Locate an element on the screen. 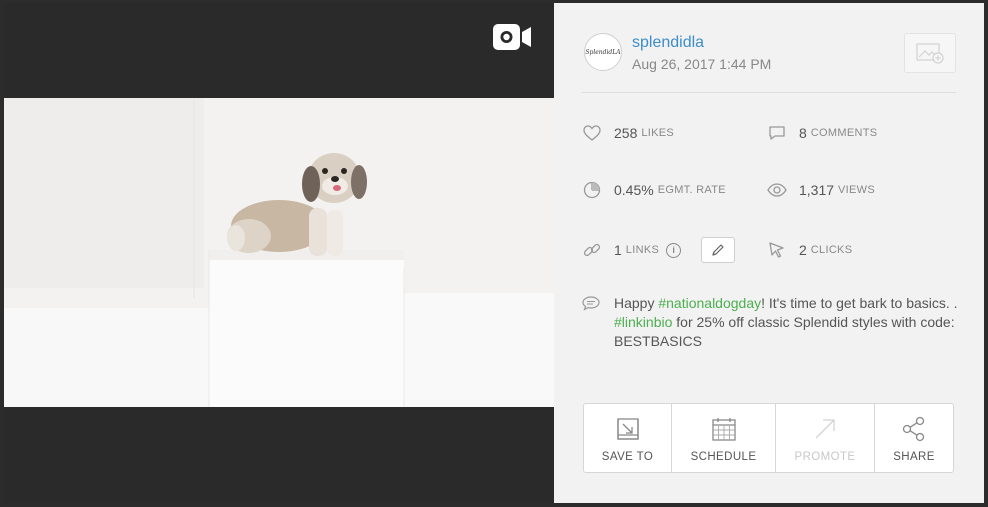 The height and width of the screenshot is (507, 988). clicks-stat: 2 CLICKS is located at coordinates (809, 250).